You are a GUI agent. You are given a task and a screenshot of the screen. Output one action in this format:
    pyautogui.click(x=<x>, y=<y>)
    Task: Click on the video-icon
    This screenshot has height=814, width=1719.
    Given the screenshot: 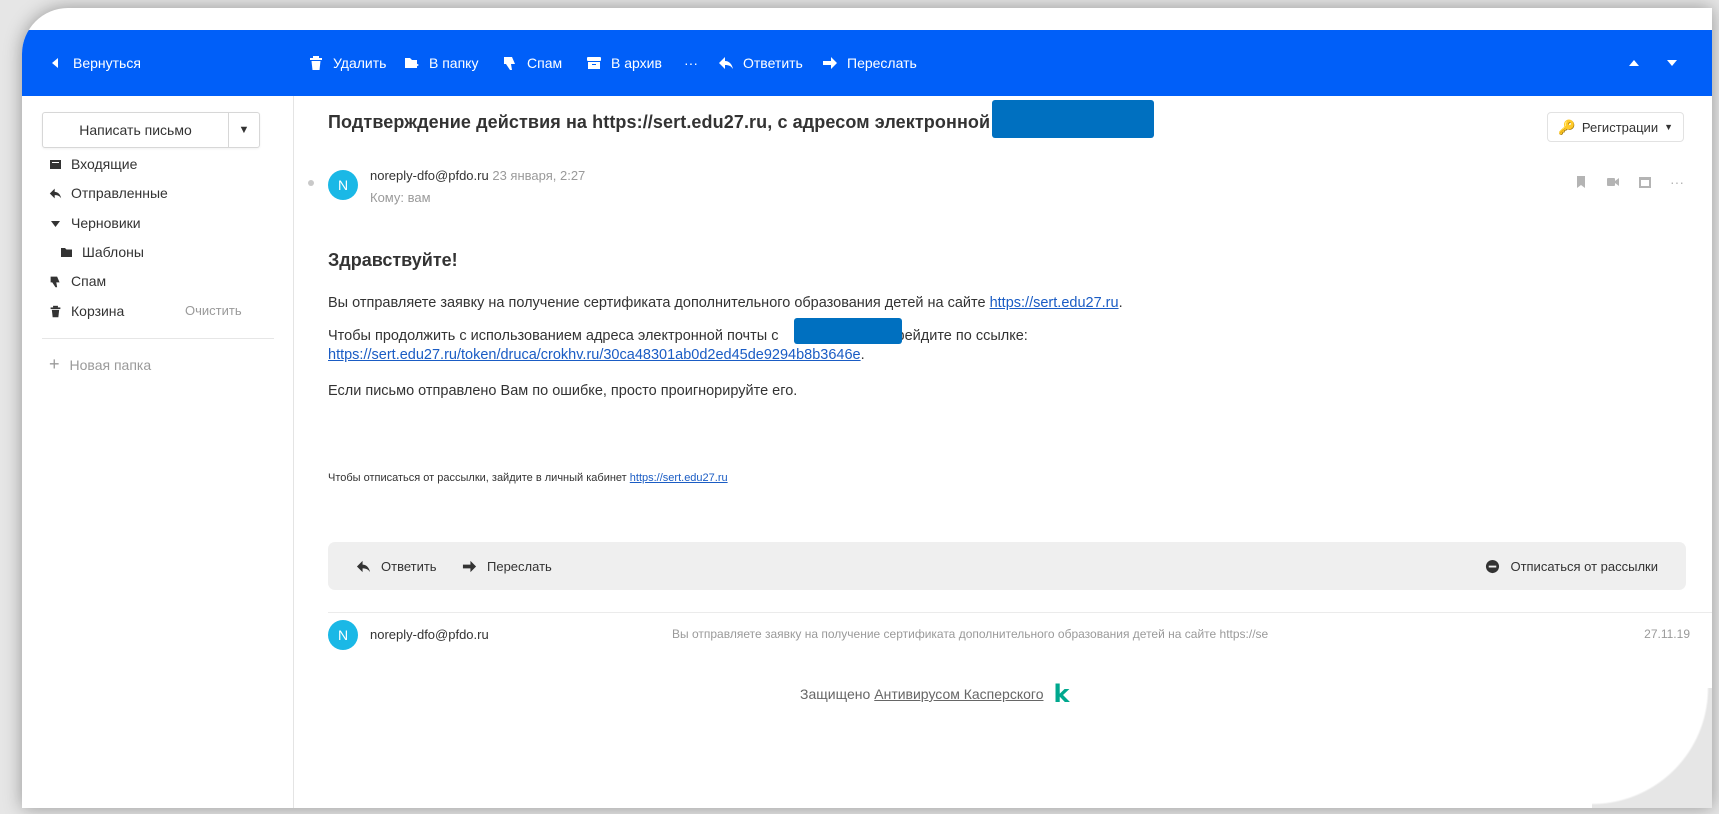 What is the action you would take?
    pyautogui.click(x=1613, y=182)
    